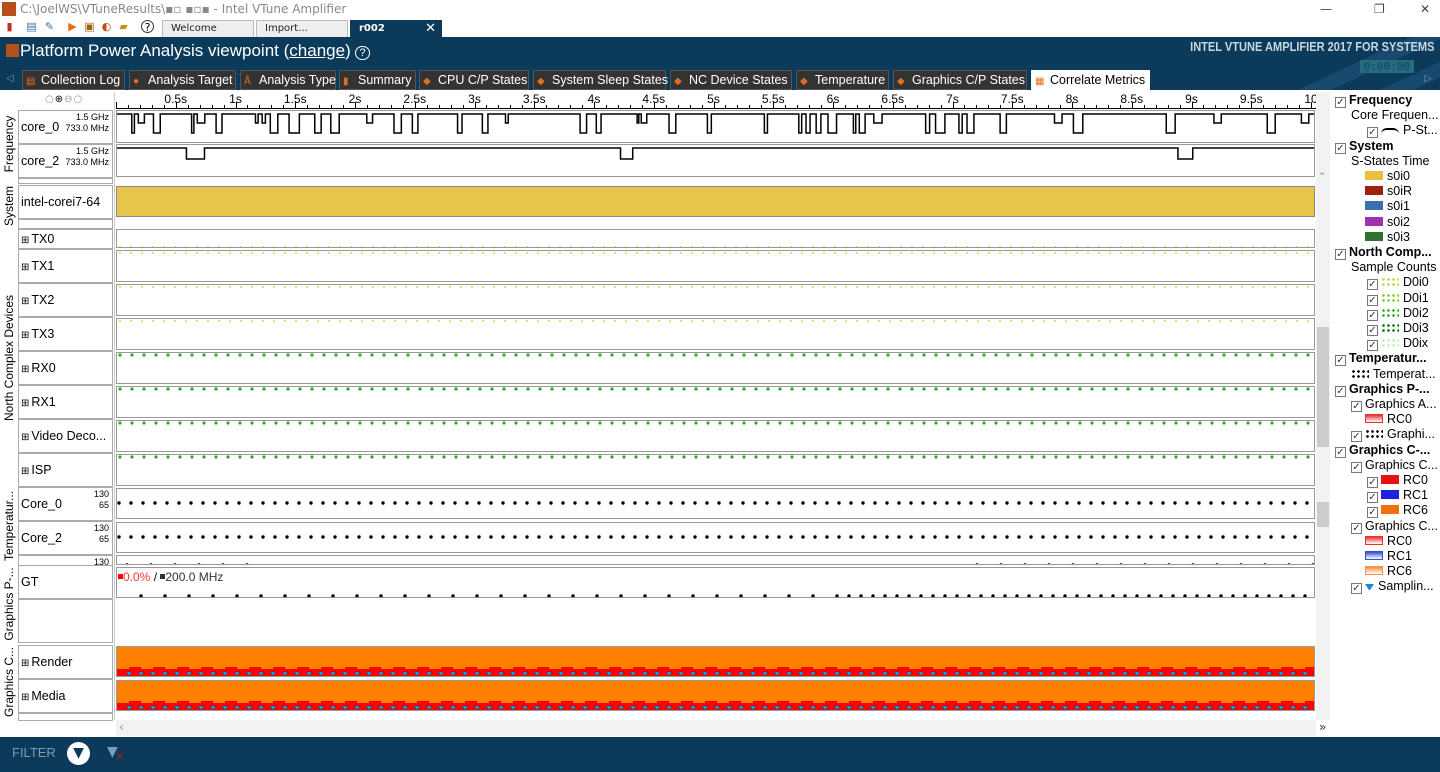 This screenshot has height=772, width=1440. Describe the element at coordinates (65, 582) in the screenshot. I see `row-label: GT` at that location.